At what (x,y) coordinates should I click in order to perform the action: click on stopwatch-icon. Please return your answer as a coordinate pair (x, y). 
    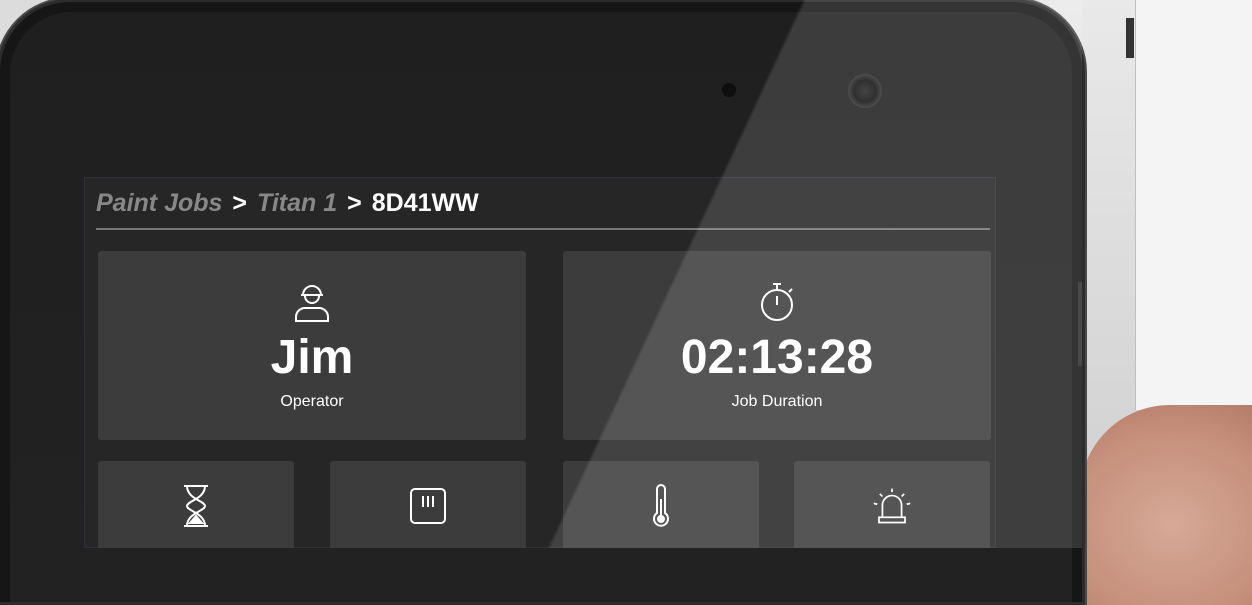
    Looking at the image, I should click on (777, 302).